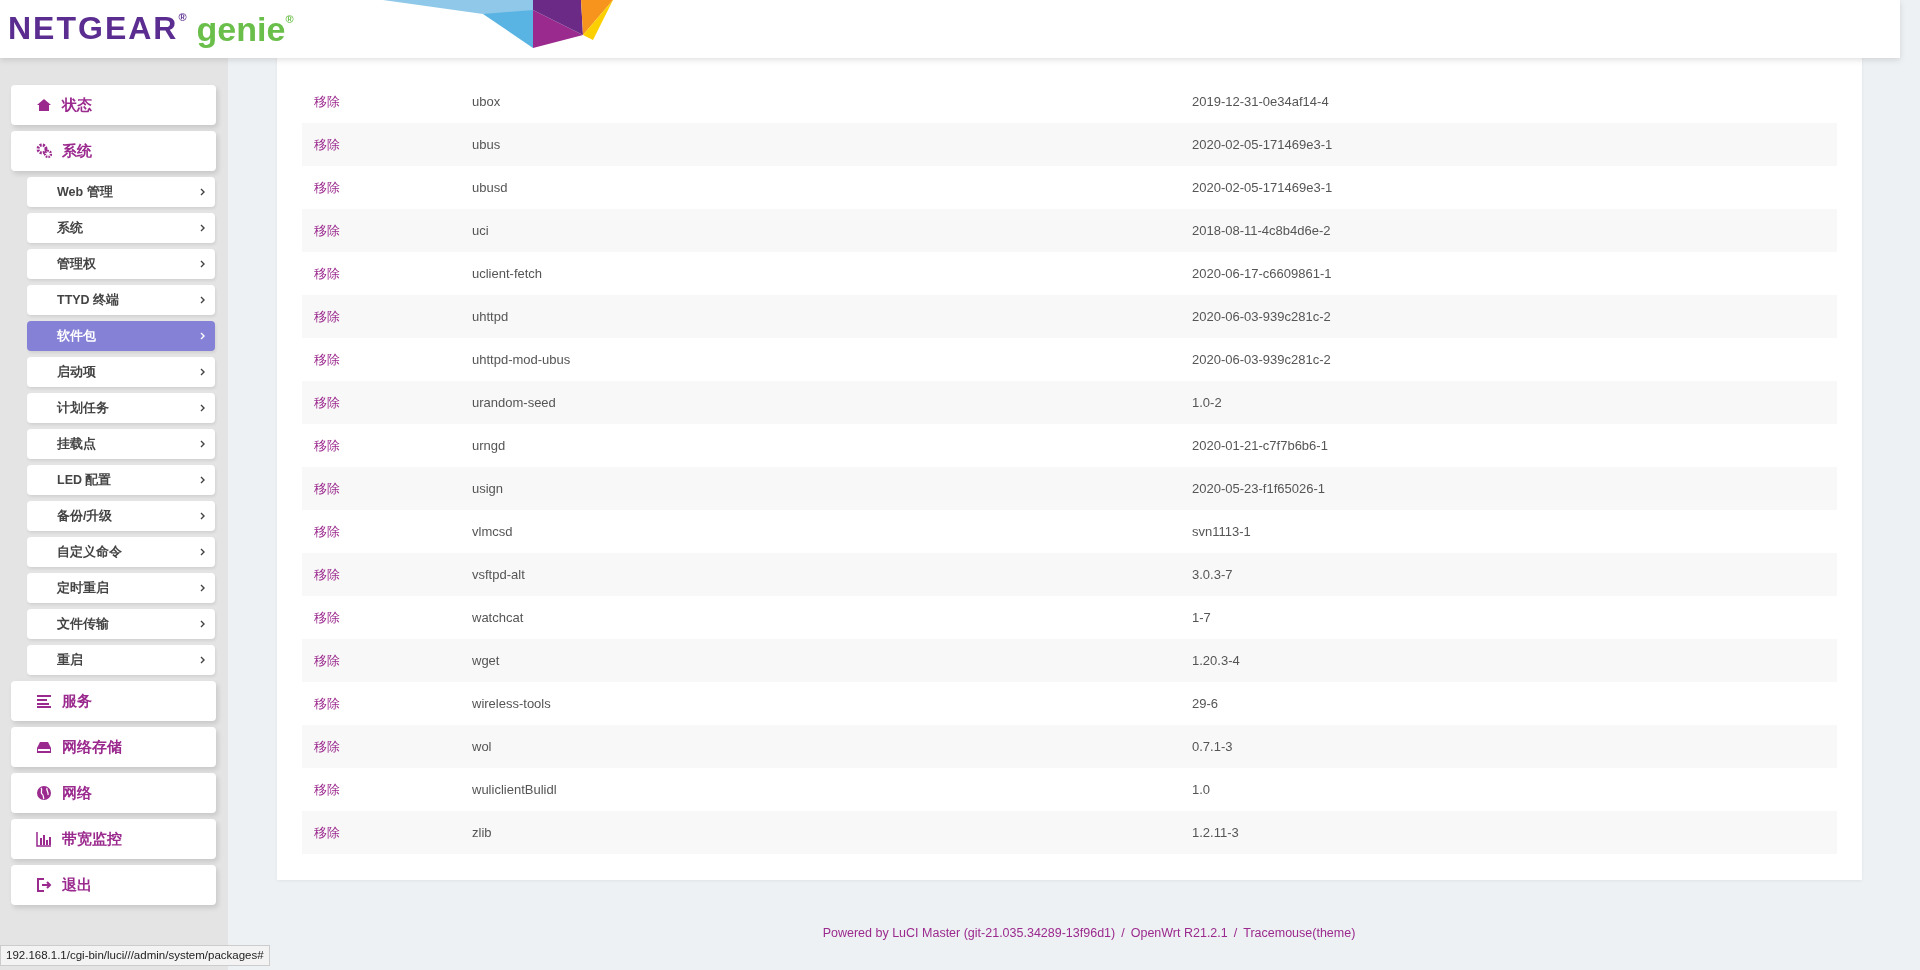  I want to click on sidebar-item: 系统, so click(113, 151).